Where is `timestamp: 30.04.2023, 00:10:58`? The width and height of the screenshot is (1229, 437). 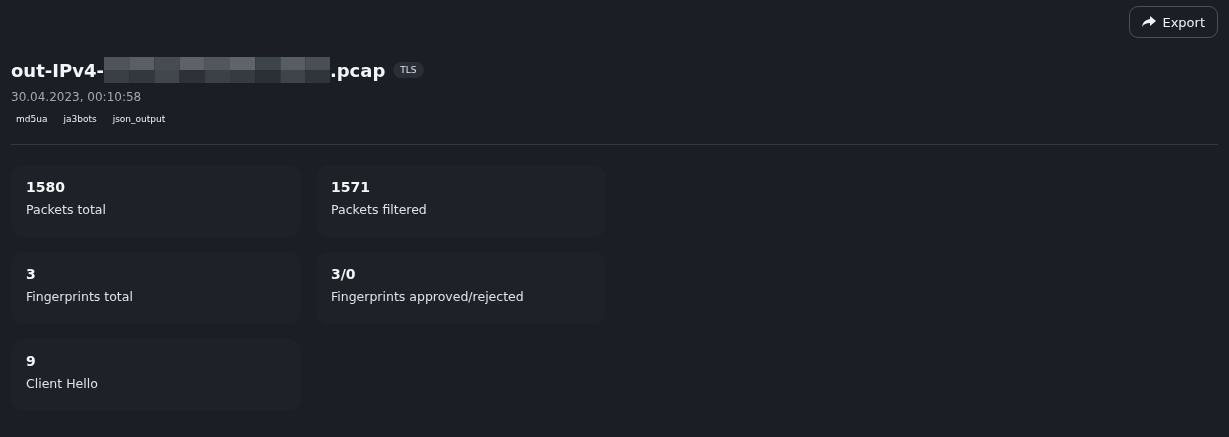 timestamp: 30.04.2023, 00:10:58 is located at coordinates (77, 97).